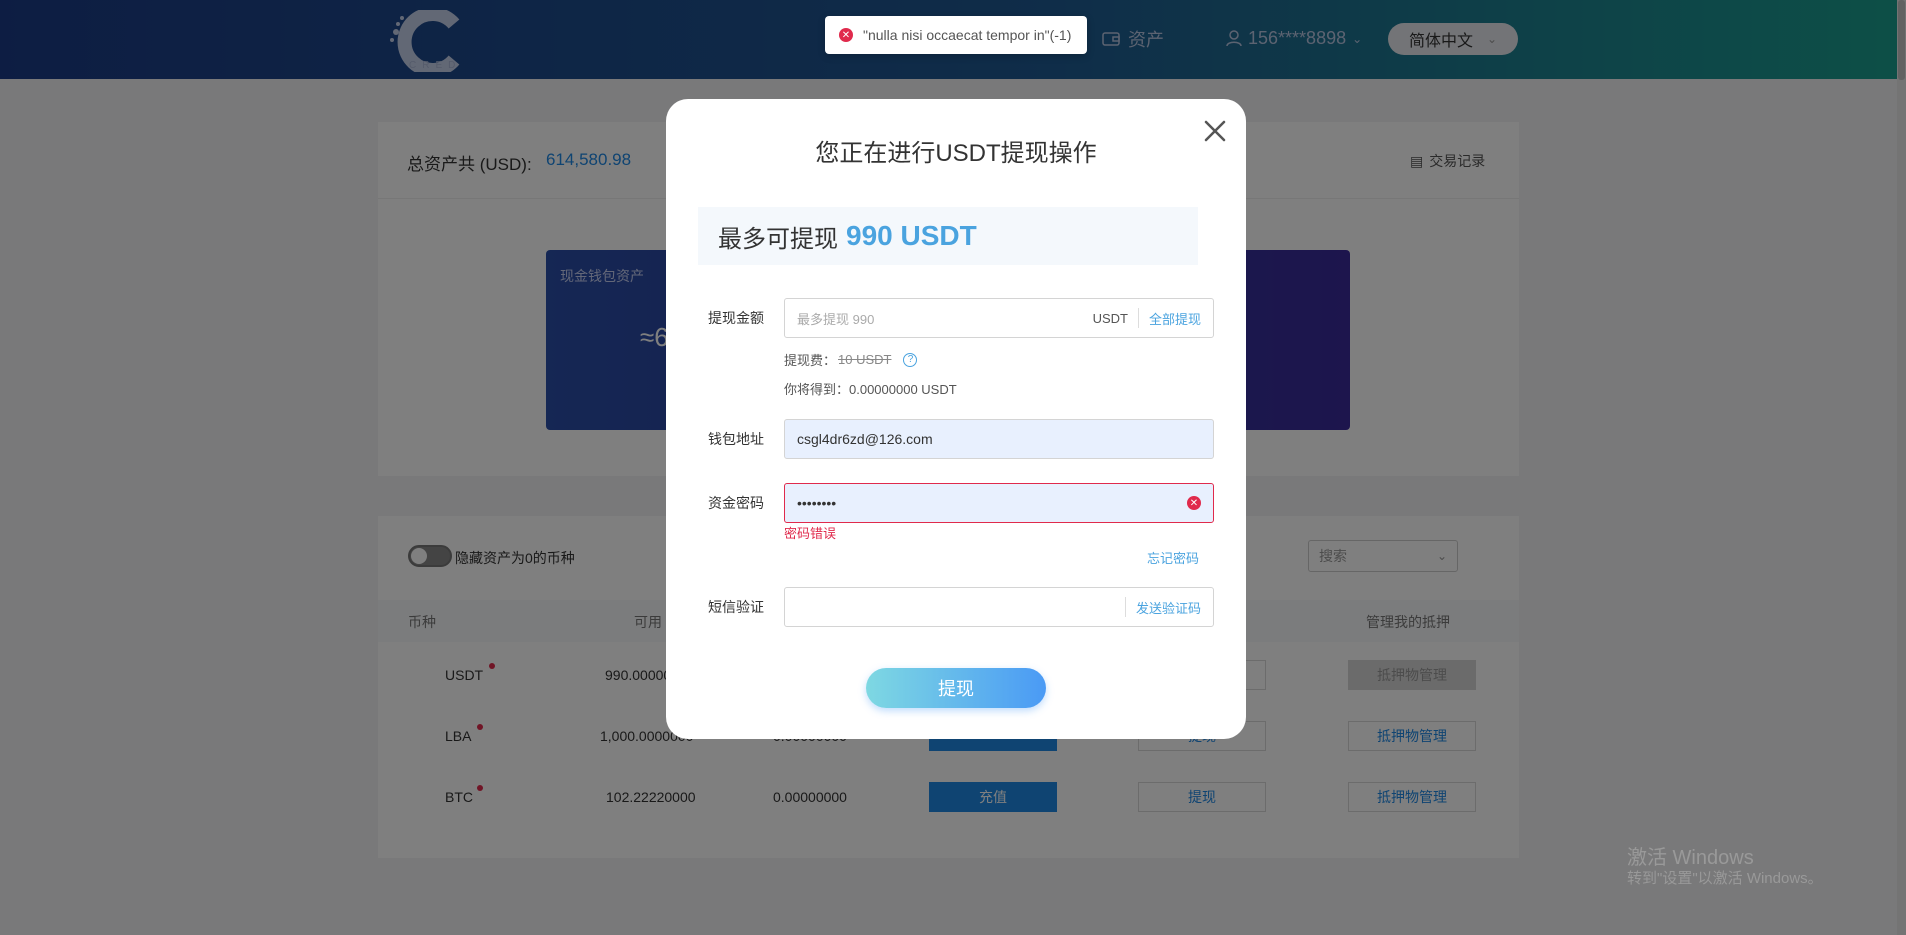 The height and width of the screenshot is (935, 1906). What do you see at coordinates (1194, 503) in the screenshot?
I see `clear-icon: ✕` at bounding box center [1194, 503].